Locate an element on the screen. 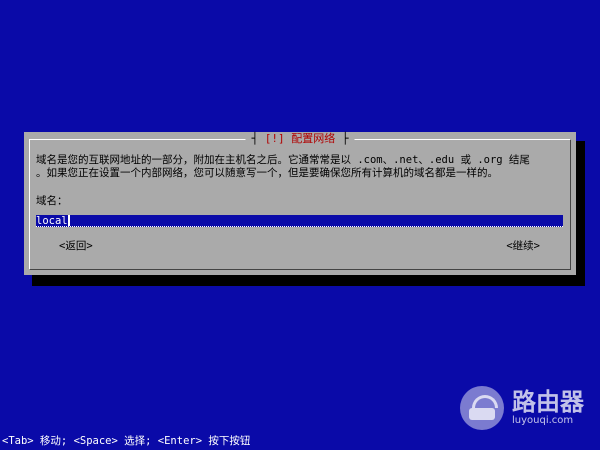  continue-button: <继续> is located at coordinates (523, 245).